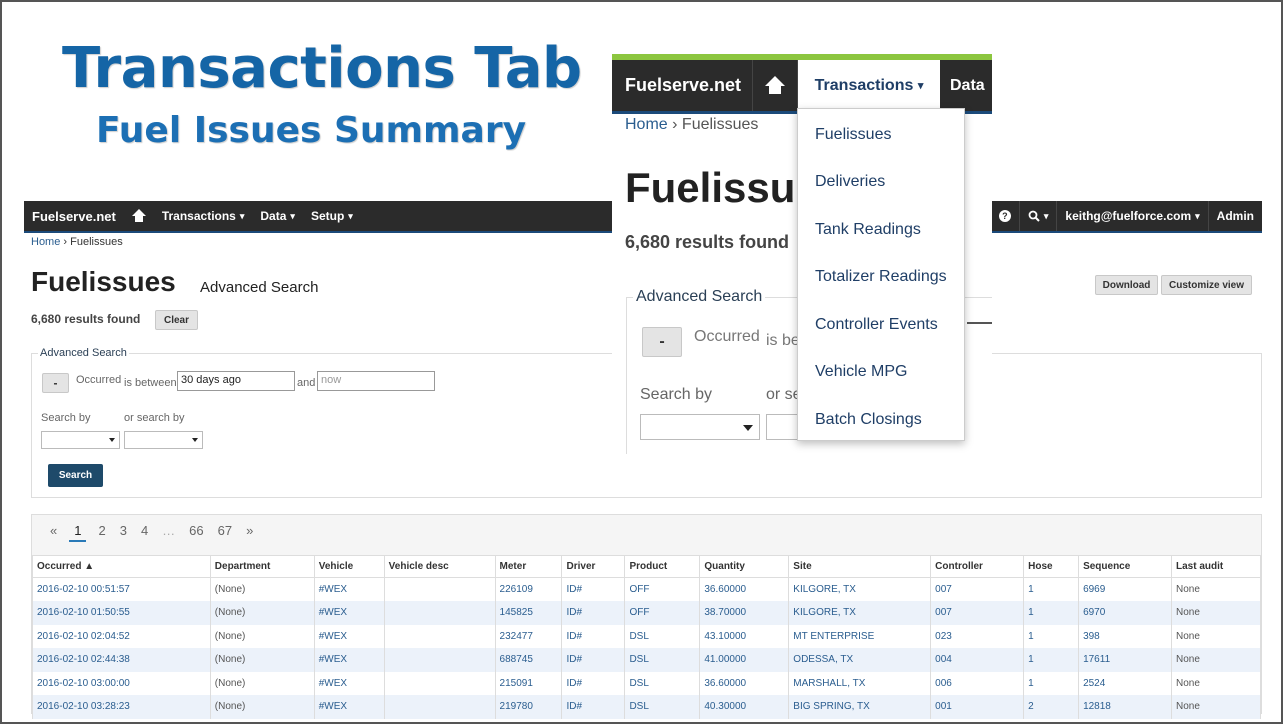 Image resolution: width=1283 pixels, height=724 pixels. What do you see at coordinates (1234, 216) in the screenshot?
I see `admin-link: Admin` at bounding box center [1234, 216].